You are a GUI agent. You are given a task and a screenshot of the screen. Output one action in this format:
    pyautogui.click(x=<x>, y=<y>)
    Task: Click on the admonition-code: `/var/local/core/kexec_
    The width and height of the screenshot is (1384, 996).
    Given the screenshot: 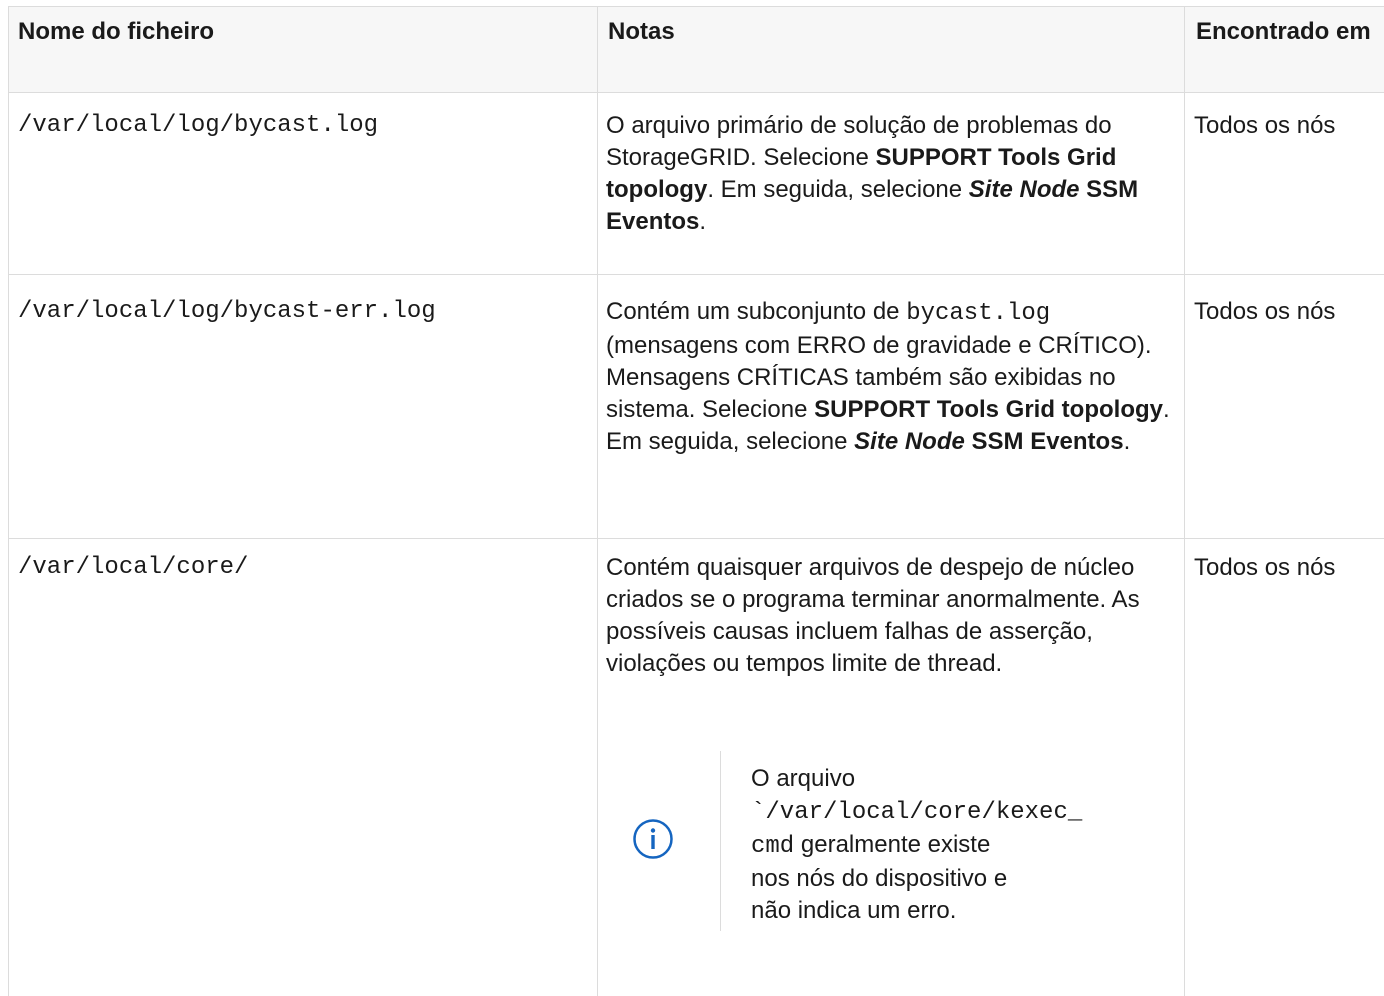 What is the action you would take?
    pyautogui.click(x=917, y=812)
    